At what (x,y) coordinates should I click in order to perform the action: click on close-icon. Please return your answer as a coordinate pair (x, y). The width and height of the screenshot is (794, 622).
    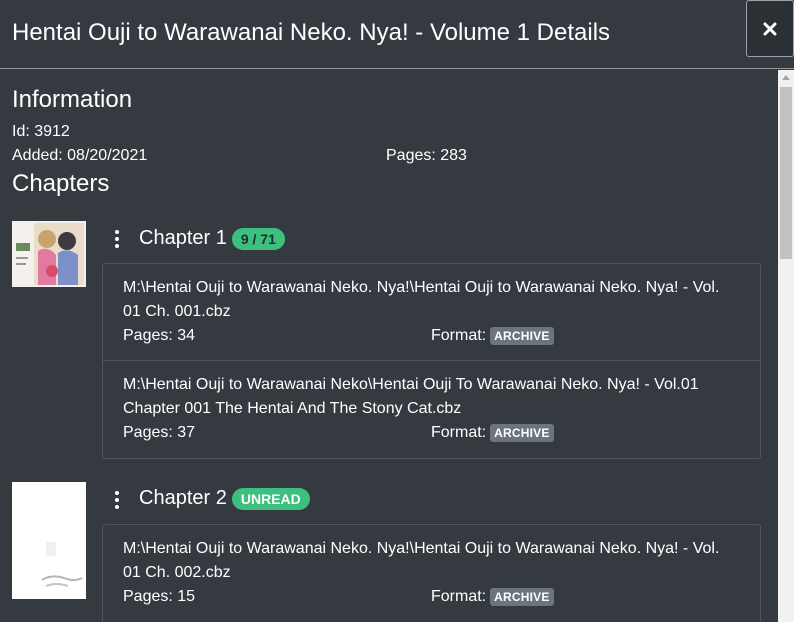
    Looking at the image, I should click on (770, 28).